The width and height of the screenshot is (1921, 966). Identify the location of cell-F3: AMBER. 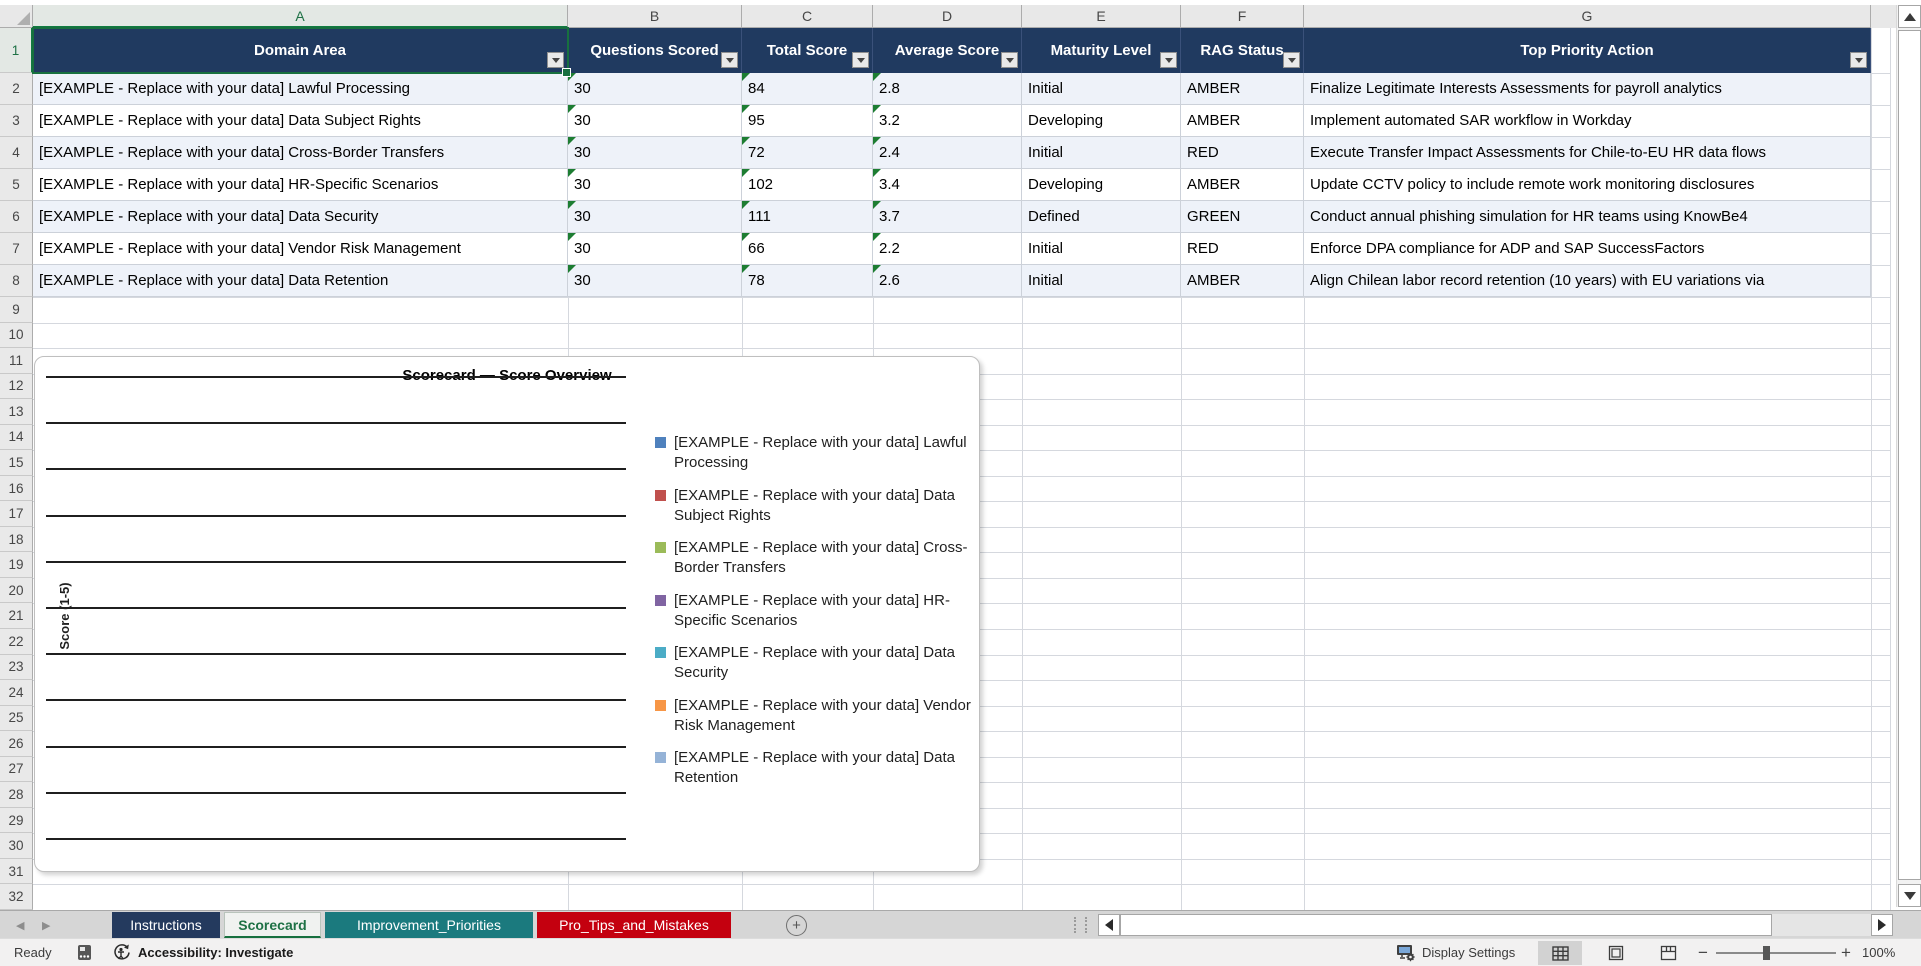
(1242, 121).